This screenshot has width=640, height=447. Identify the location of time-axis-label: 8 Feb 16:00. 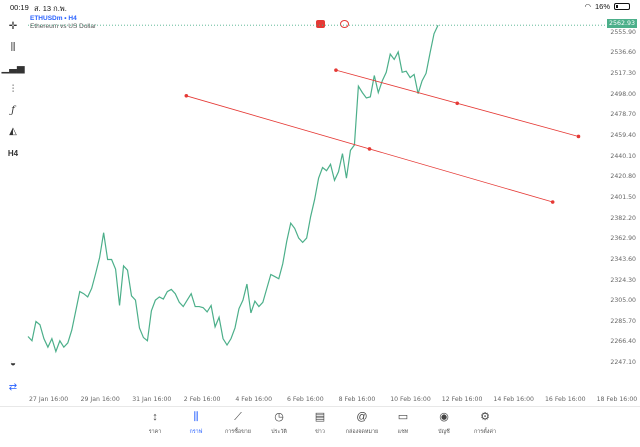
(357, 399).